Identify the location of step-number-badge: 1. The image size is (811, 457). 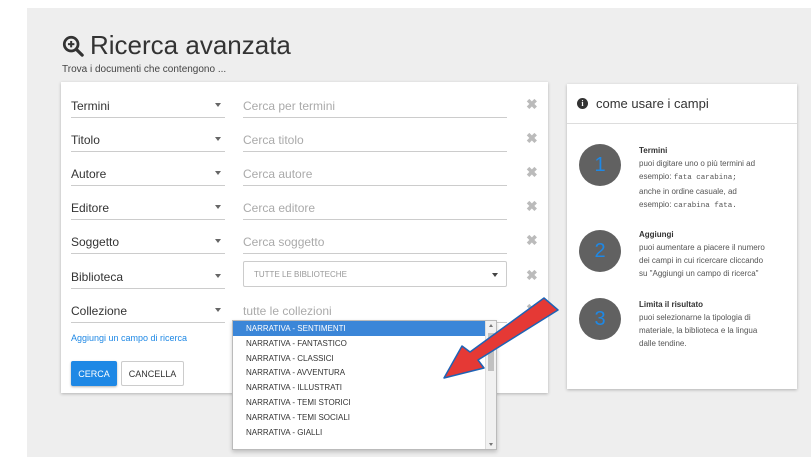
(600, 165).